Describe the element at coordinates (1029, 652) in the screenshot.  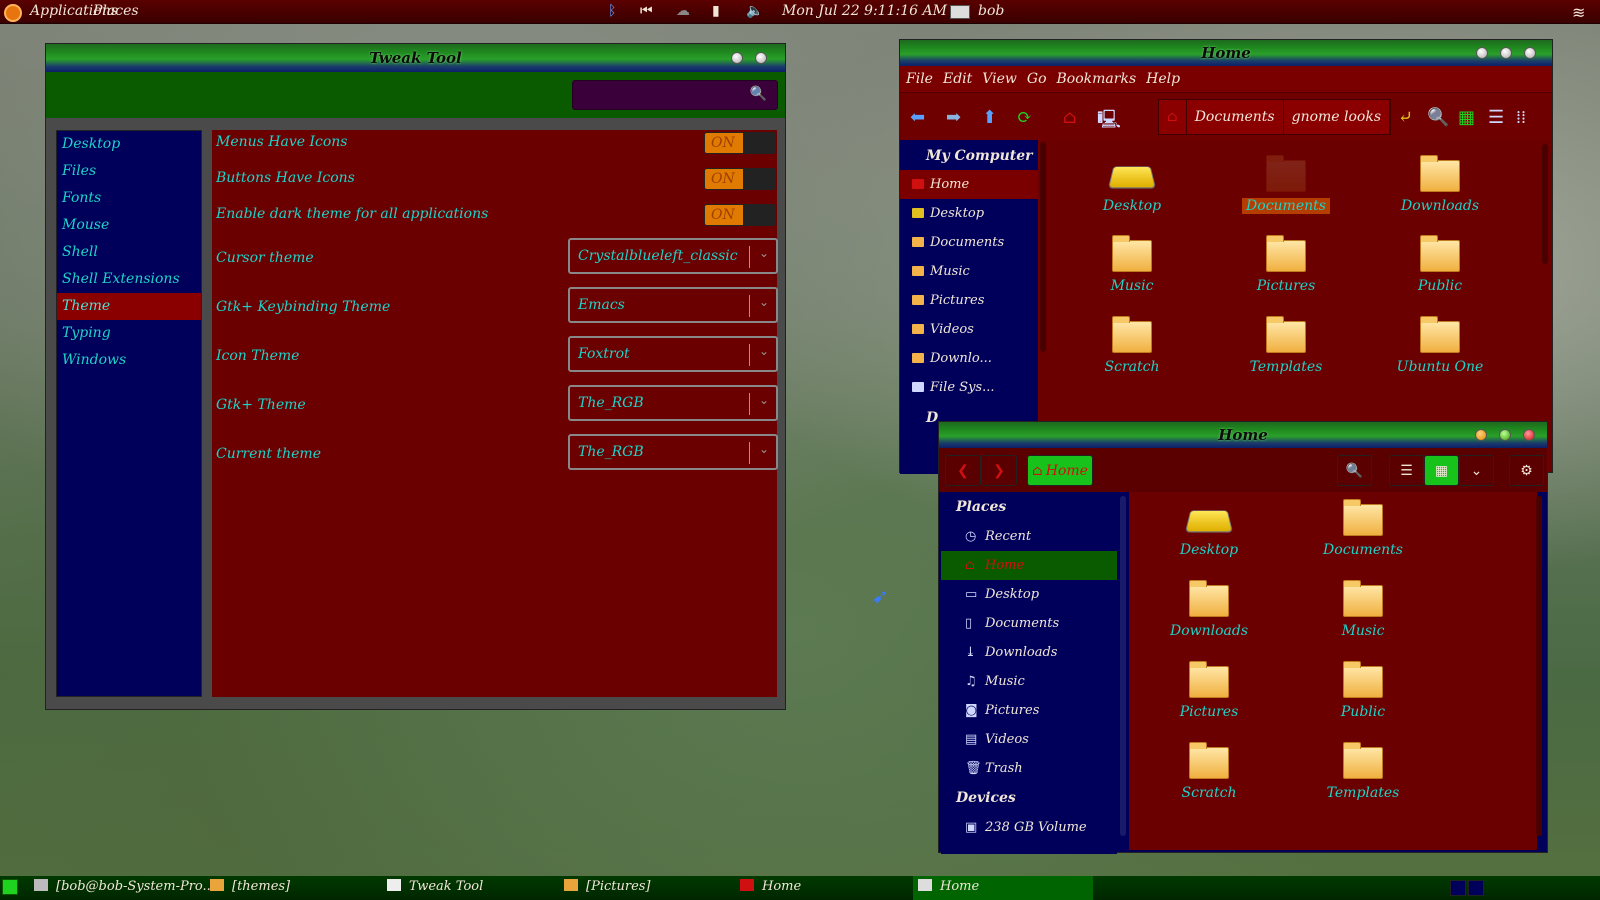
I see `sidebar-item-downloads: ⤓ Downloads` at that location.